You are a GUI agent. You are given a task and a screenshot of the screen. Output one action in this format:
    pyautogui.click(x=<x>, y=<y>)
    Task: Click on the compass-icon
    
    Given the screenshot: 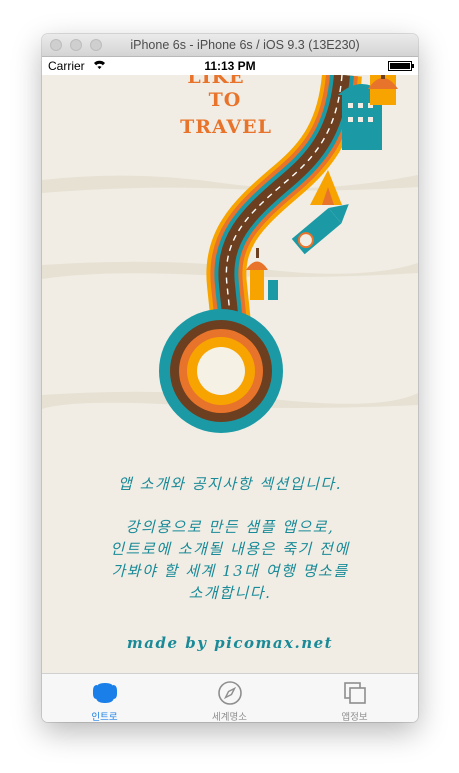 What is the action you would take?
    pyautogui.click(x=229, y=693)
    